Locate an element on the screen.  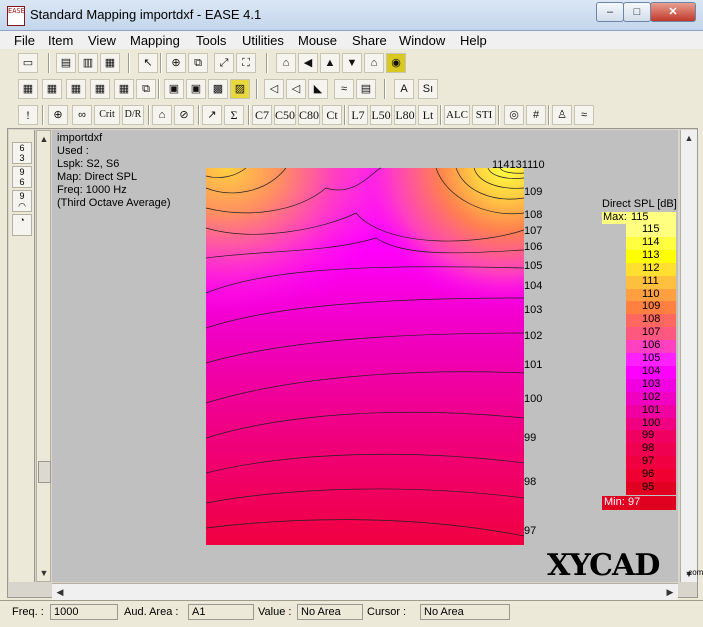
left-scroll-thumb is located at coordinates (44, 472).